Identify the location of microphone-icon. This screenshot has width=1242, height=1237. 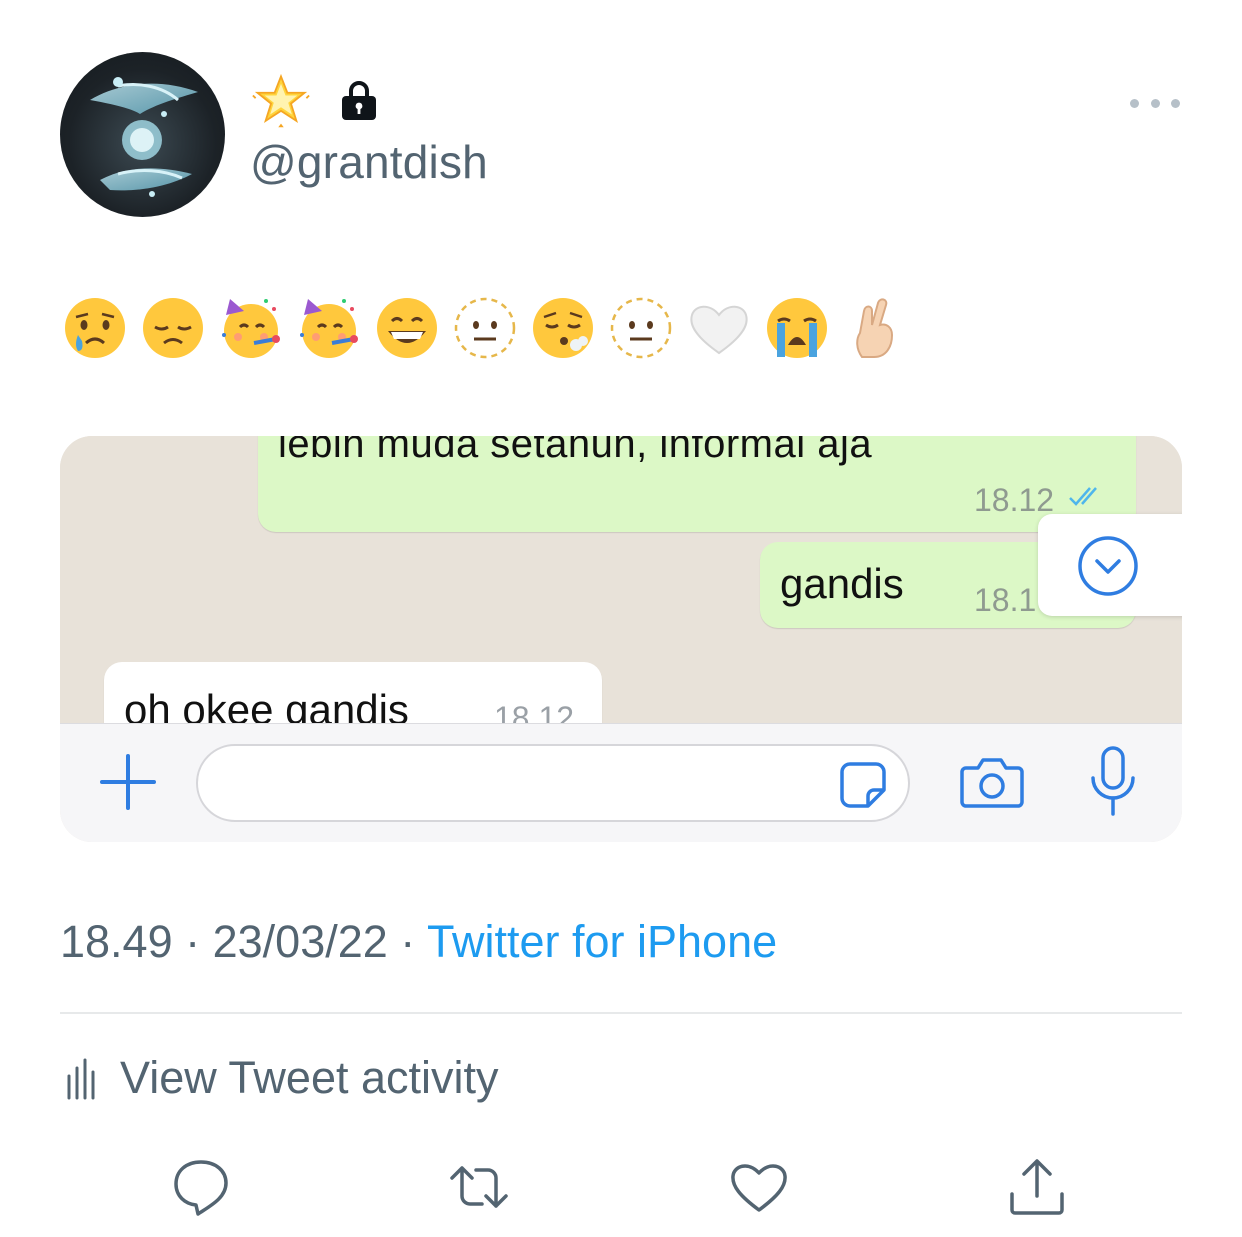
(1113, 781).